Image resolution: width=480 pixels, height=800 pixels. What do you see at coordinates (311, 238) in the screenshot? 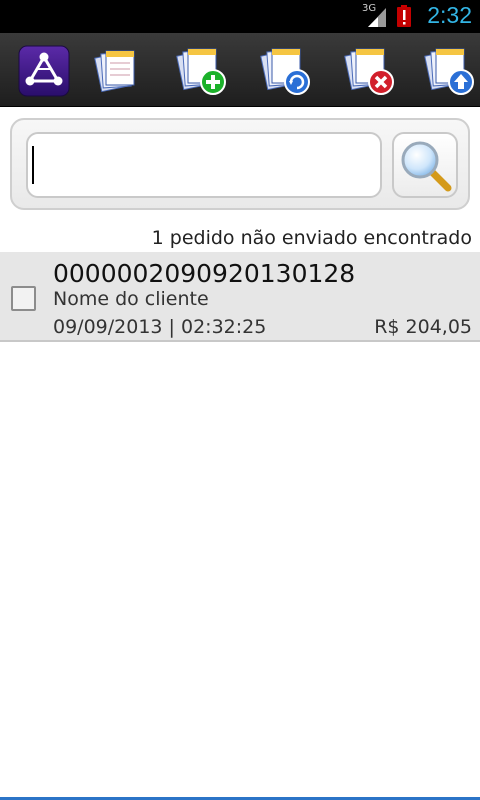
I see `result-count: 1 pedido não enviado encontrado` at bounding box center [311, 238].